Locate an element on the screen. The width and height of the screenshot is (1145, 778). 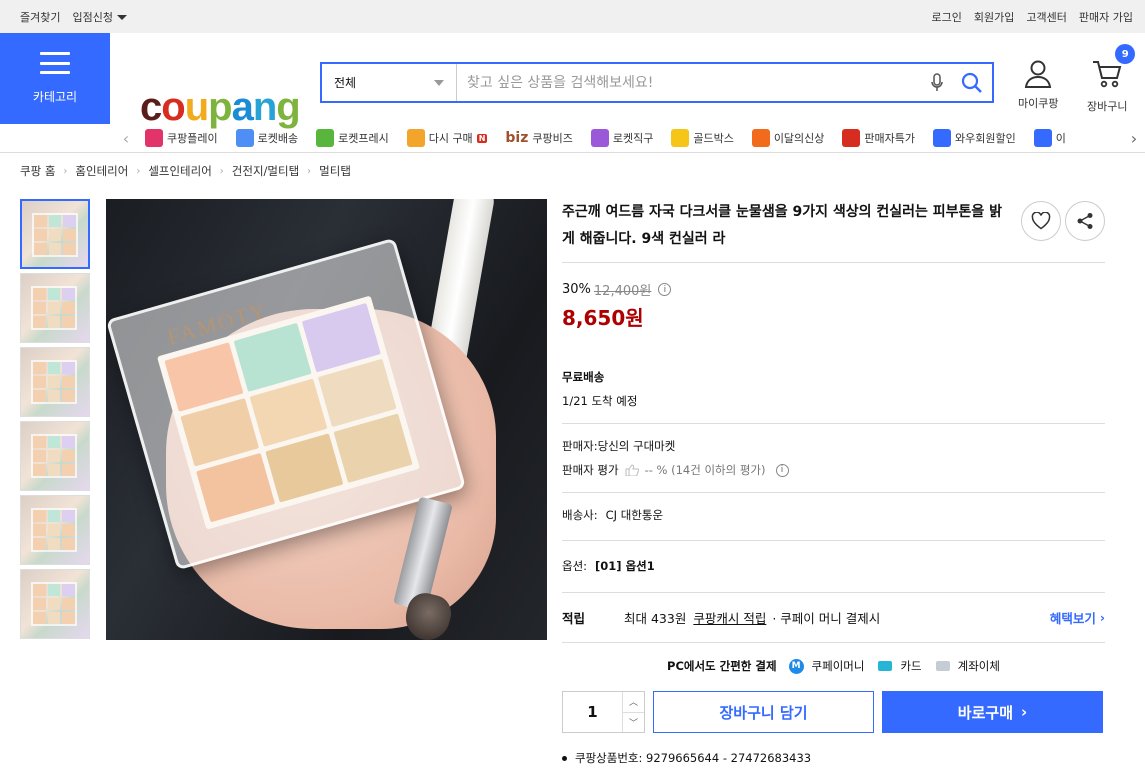
option-label: 옵션: is located at coordinates (575, 566).